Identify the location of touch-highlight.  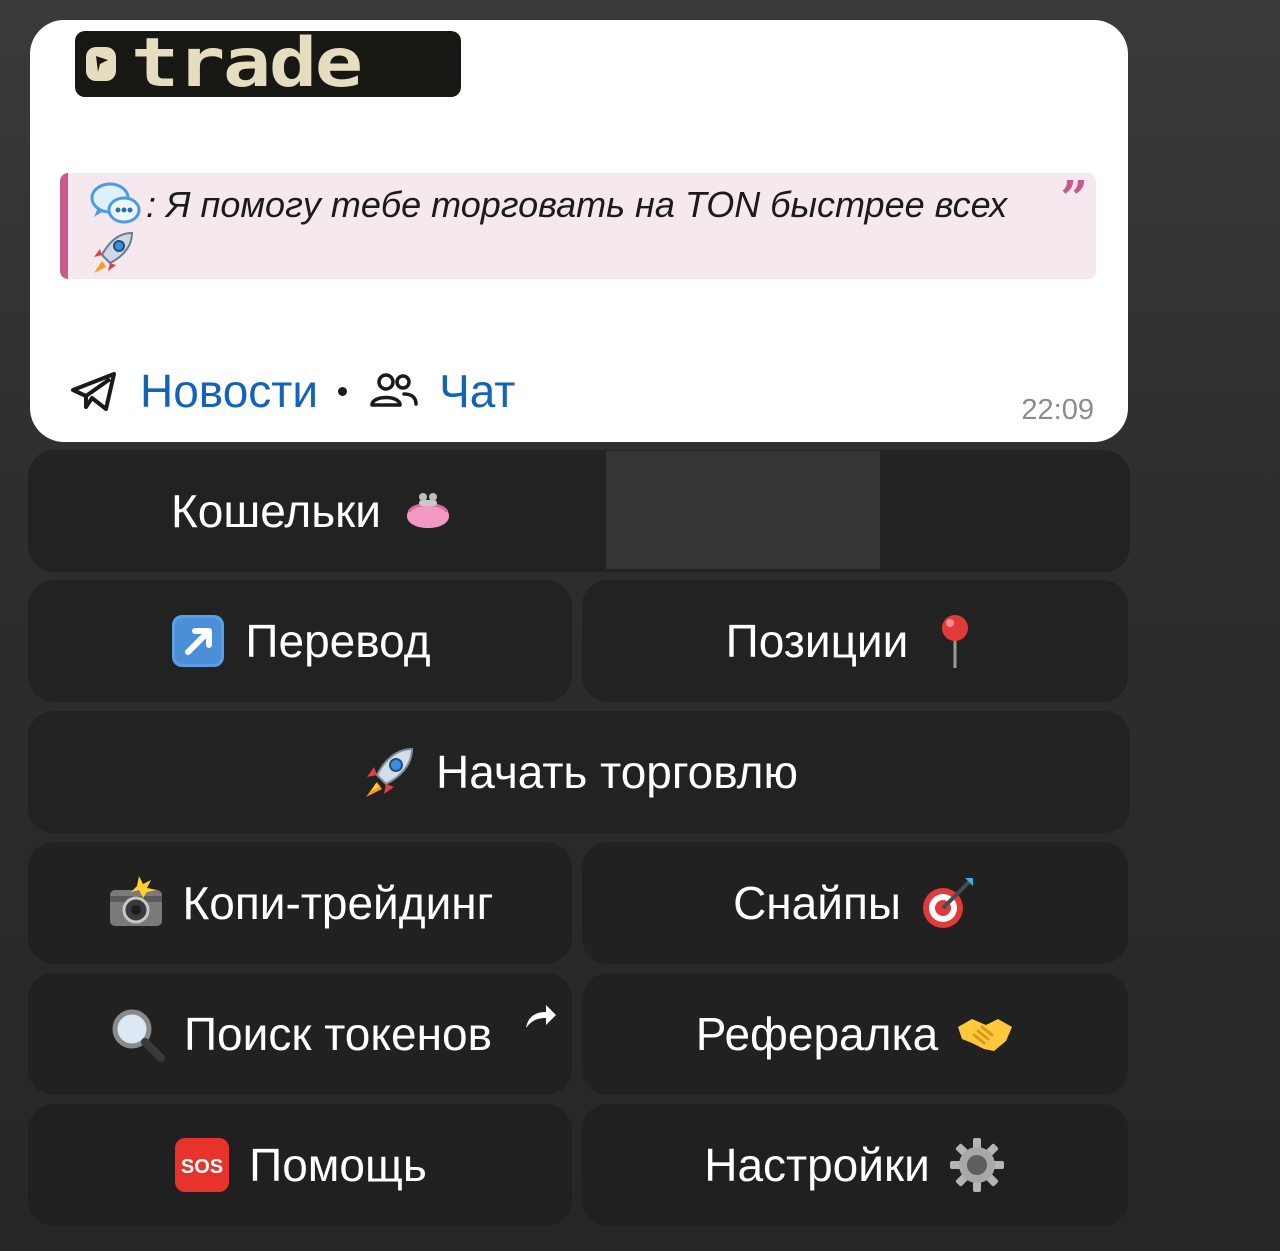
(743, 510).